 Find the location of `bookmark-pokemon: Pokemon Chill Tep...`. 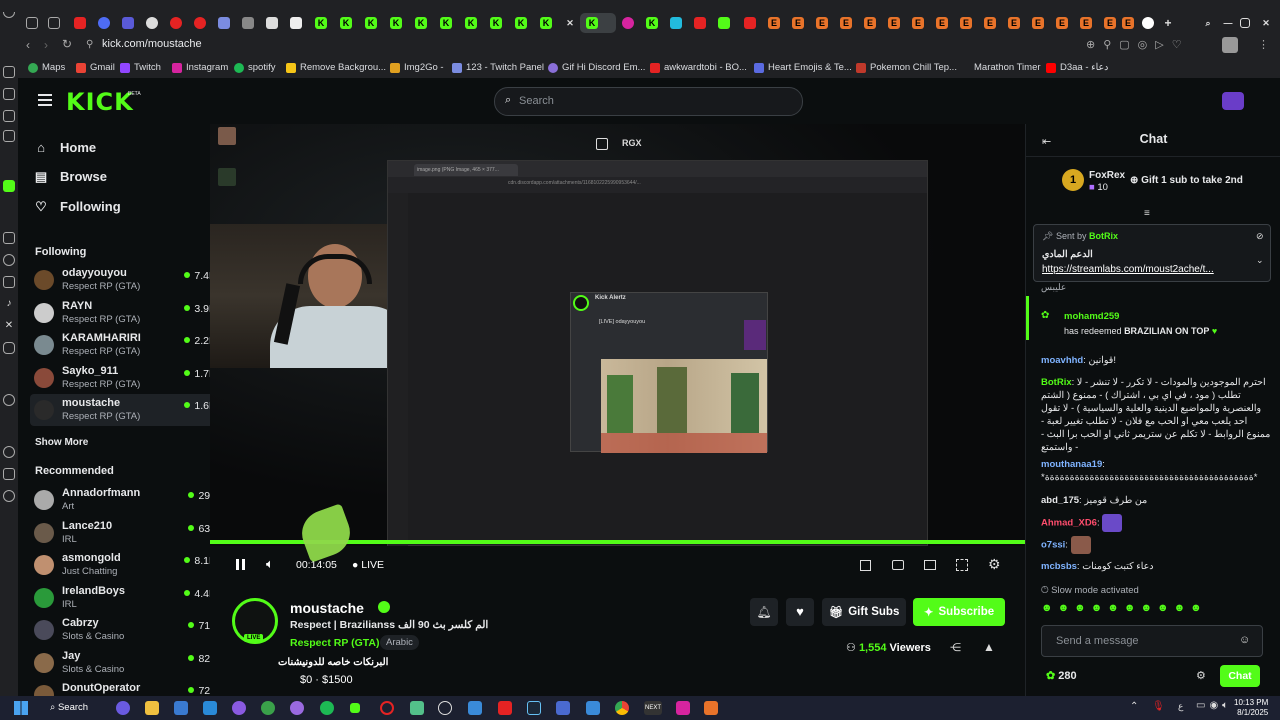

bookmark-pokemon: Pokemon Chill Tep... is located at coordinates (906, 67).